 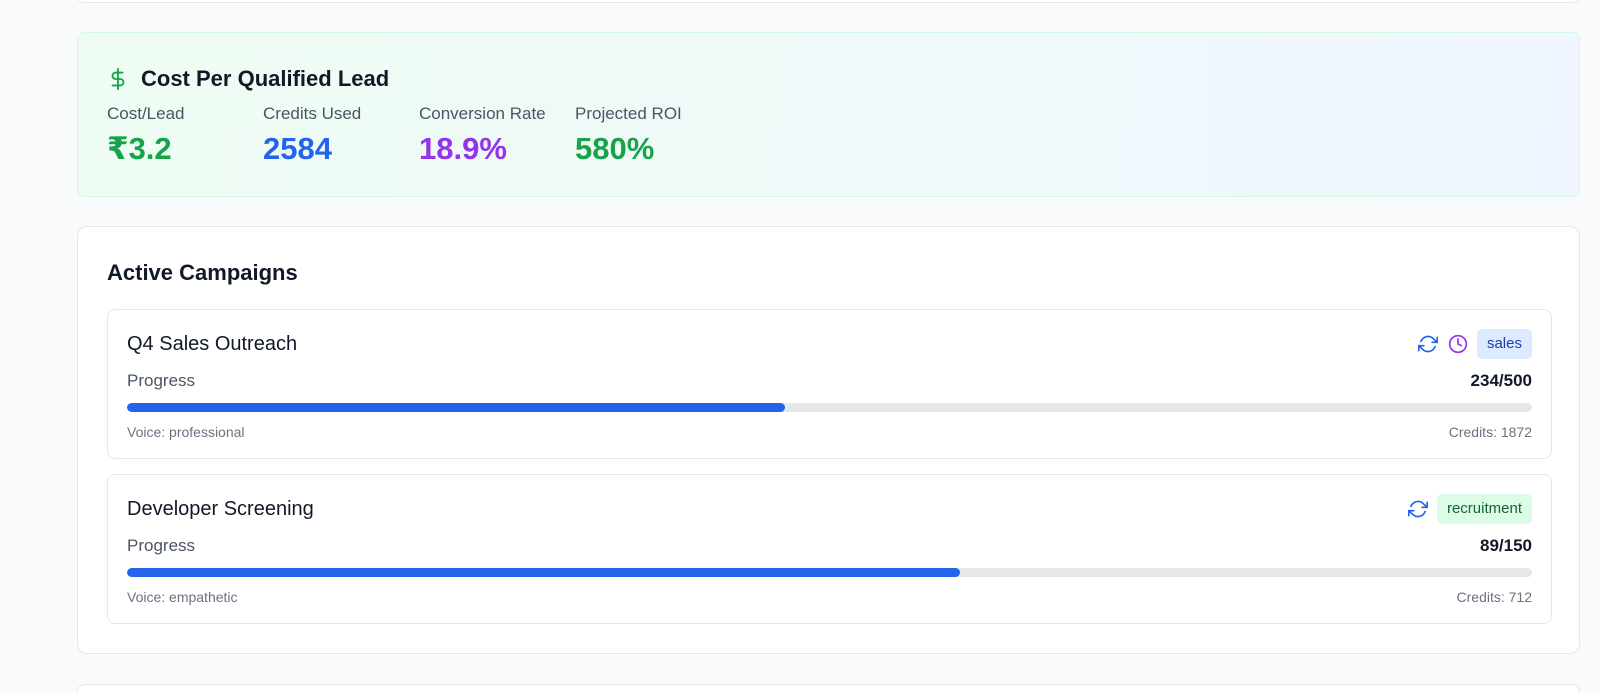 I want to click on progress-row: Progress 89/150, so click(x=829, y=546).